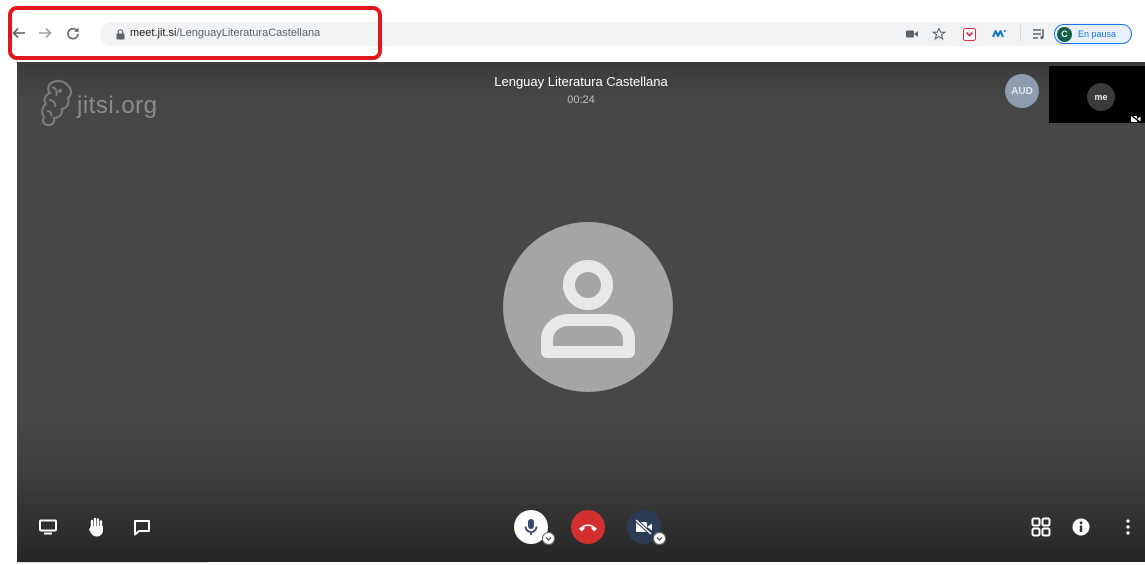  What do you see at coordinates (643, 527) in the screenshot?
I see `camera-off-icon` at bounding box center [643, 527].